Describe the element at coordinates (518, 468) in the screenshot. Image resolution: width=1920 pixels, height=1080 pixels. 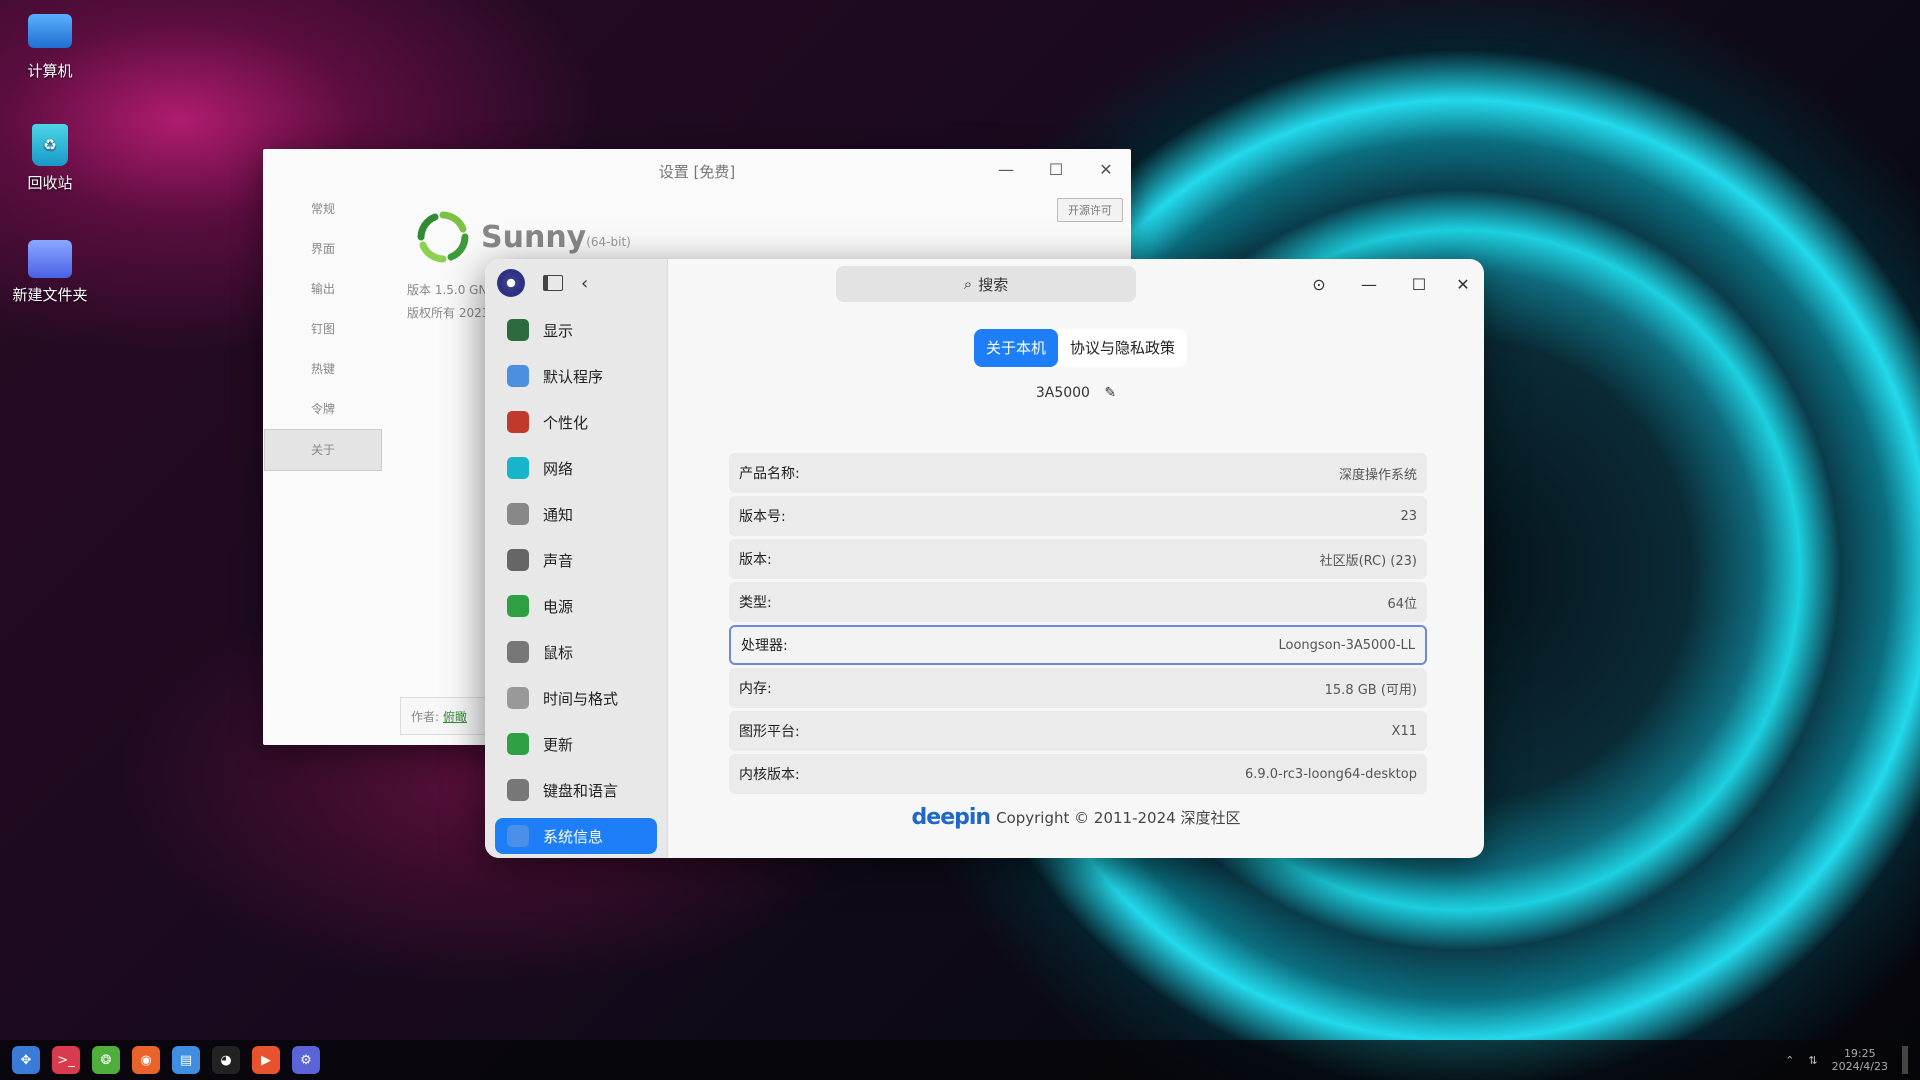
I see `network-icon` at that location.